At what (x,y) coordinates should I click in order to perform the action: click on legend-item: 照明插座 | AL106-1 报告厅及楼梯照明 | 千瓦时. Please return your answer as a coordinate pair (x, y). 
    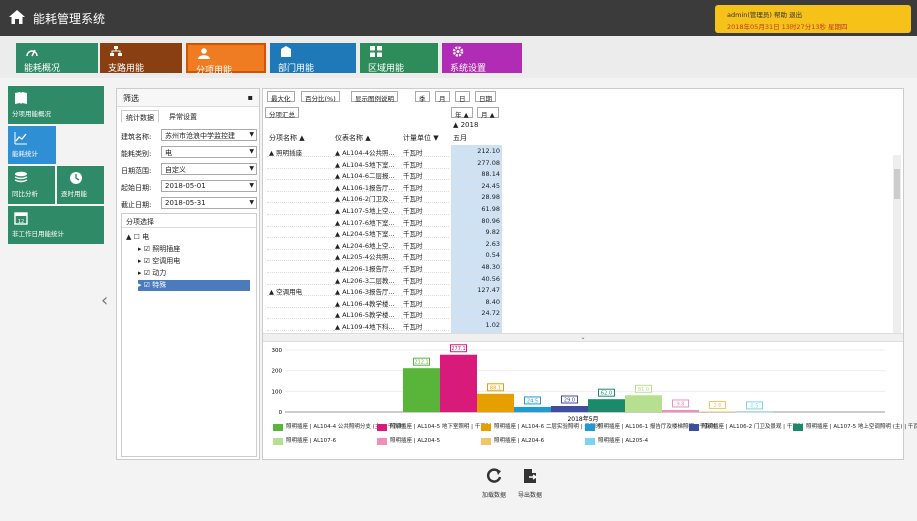
    Looking at the image, I should click on (650, 430).